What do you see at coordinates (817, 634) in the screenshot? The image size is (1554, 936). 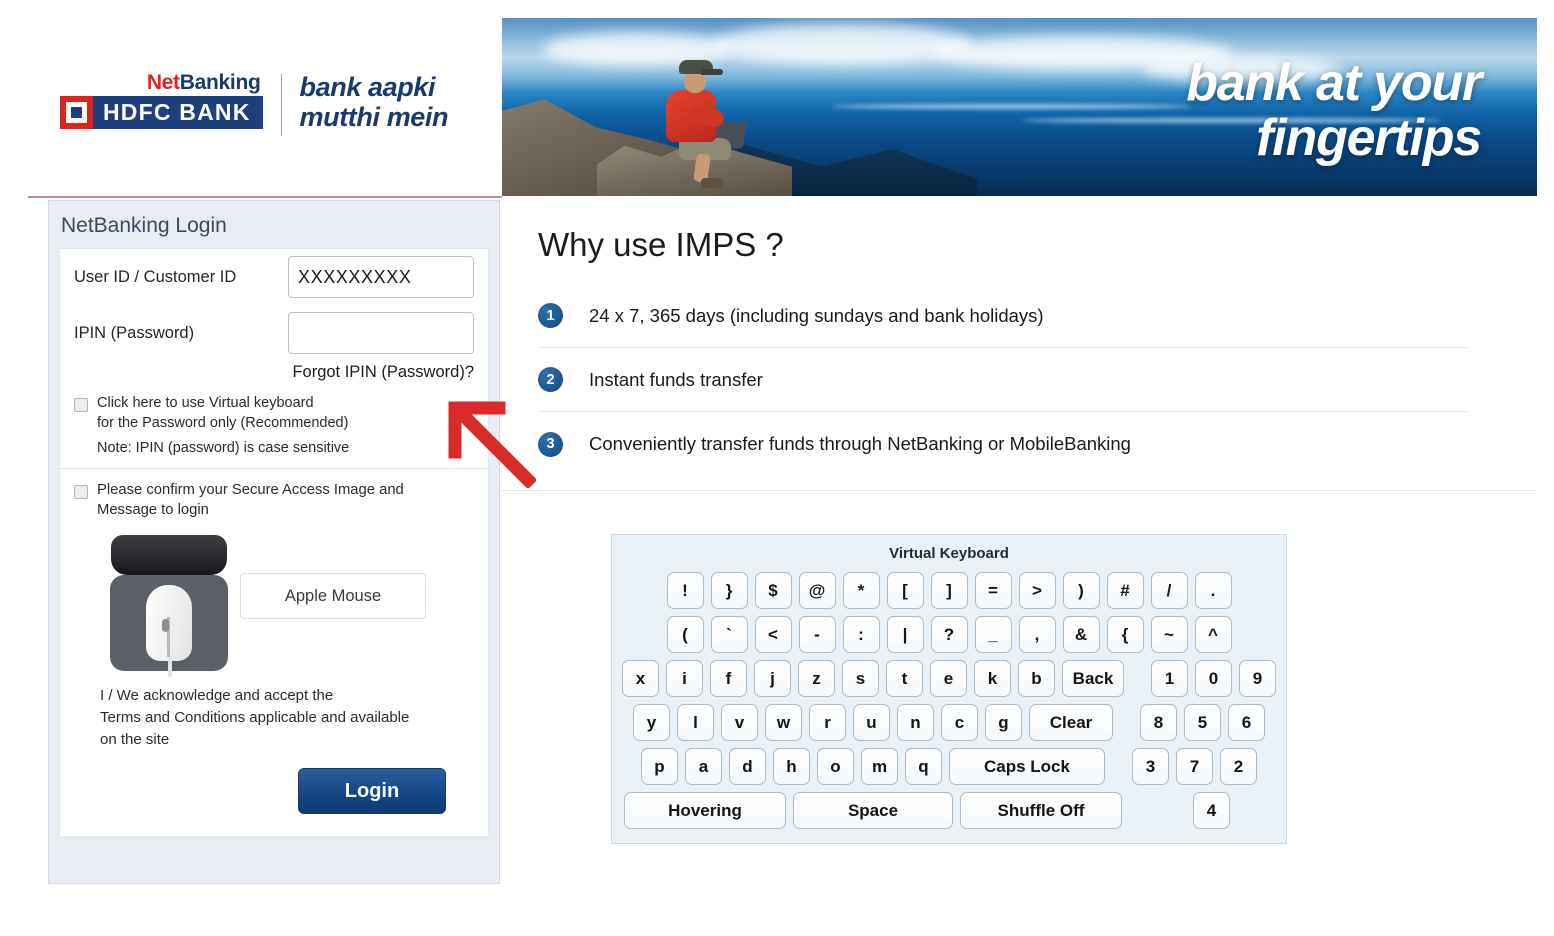 I see `vk-key: -` at bounding box center [817, 634].